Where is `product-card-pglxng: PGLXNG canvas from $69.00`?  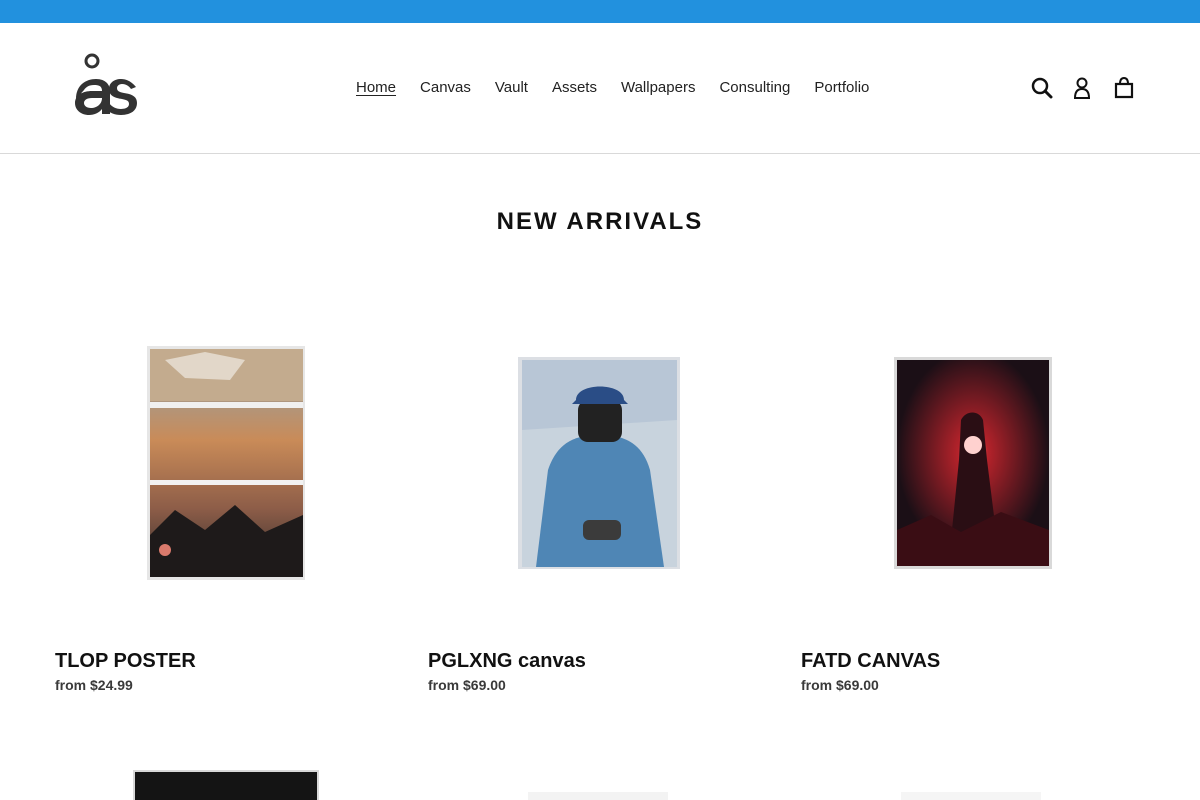 product-card-pglxng: PGLXNG canvas from $69.00 is located at coordinates (601, 500).